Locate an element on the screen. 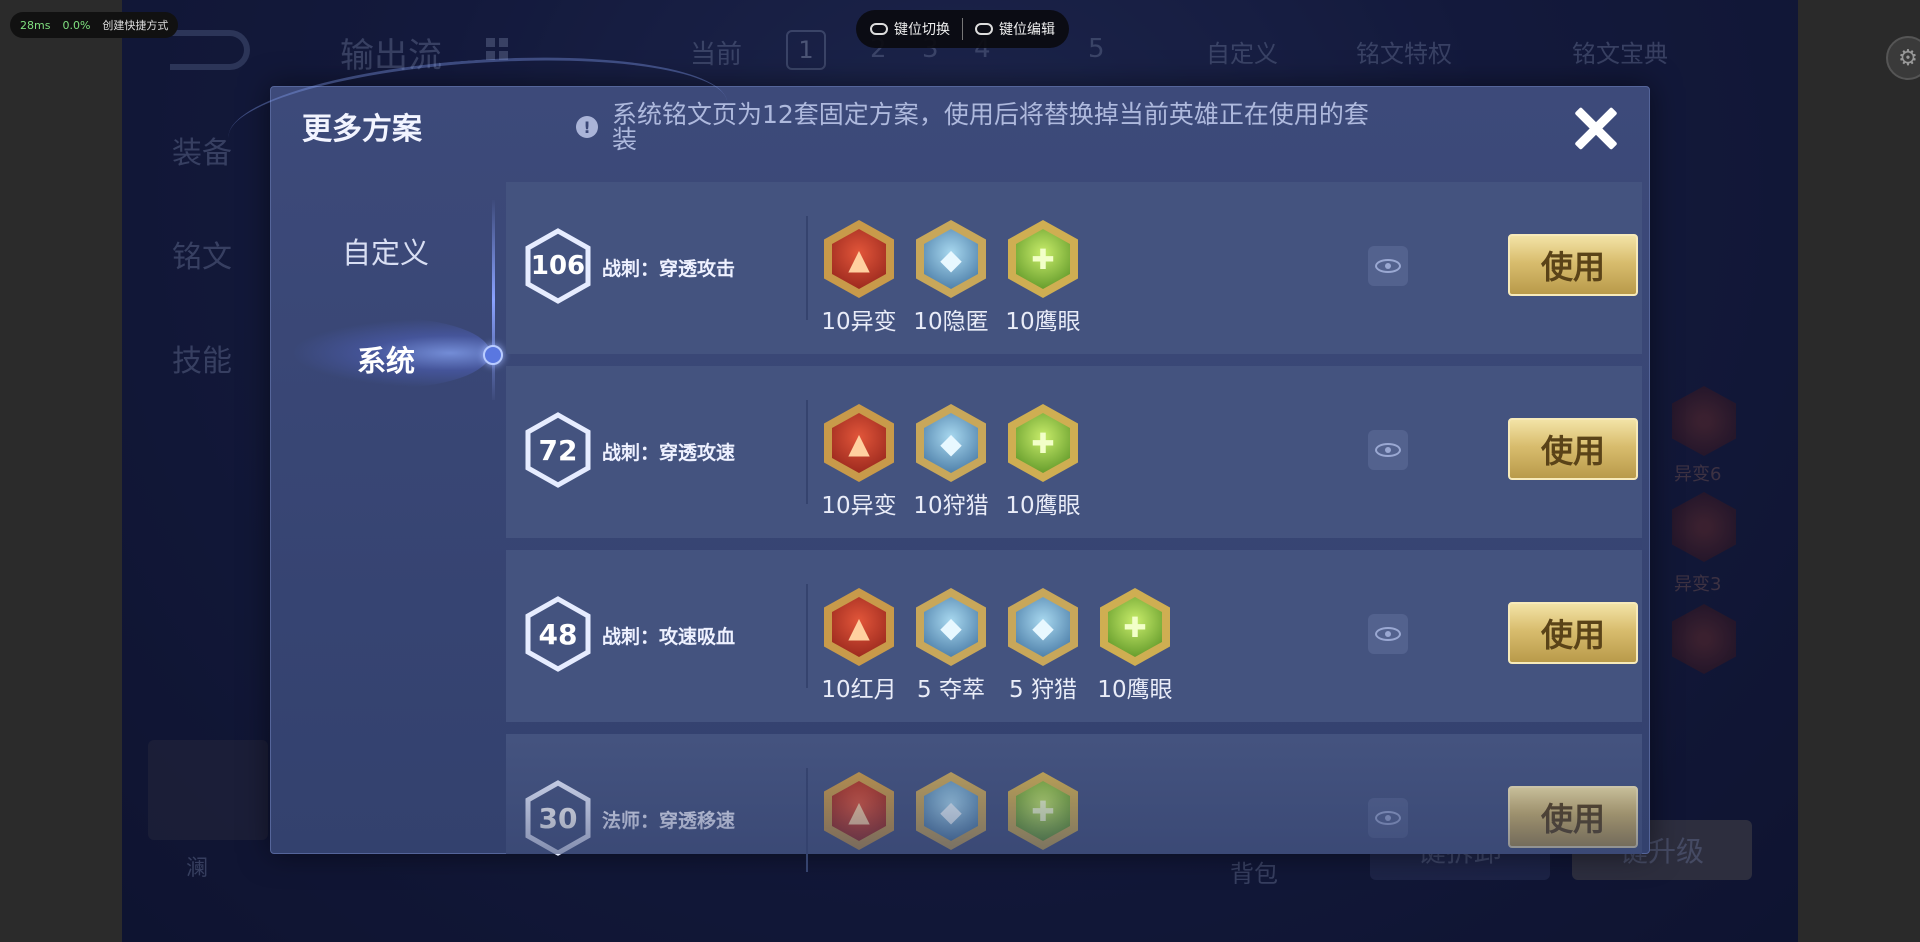 The width and height of the screenshot is (1920, 942). close-icon is located at coordinates (1596, 128).